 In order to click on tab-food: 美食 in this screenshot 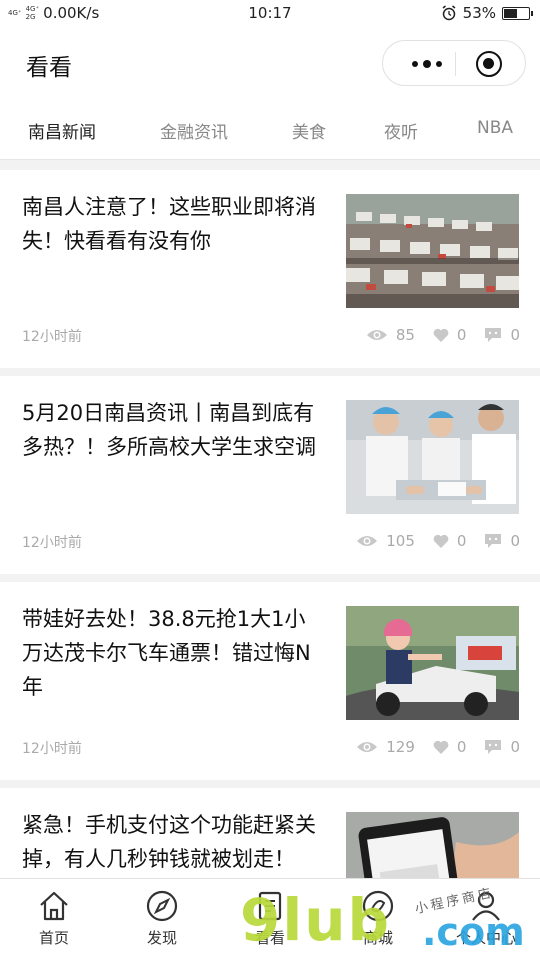, I will do `click(309, 130)`.